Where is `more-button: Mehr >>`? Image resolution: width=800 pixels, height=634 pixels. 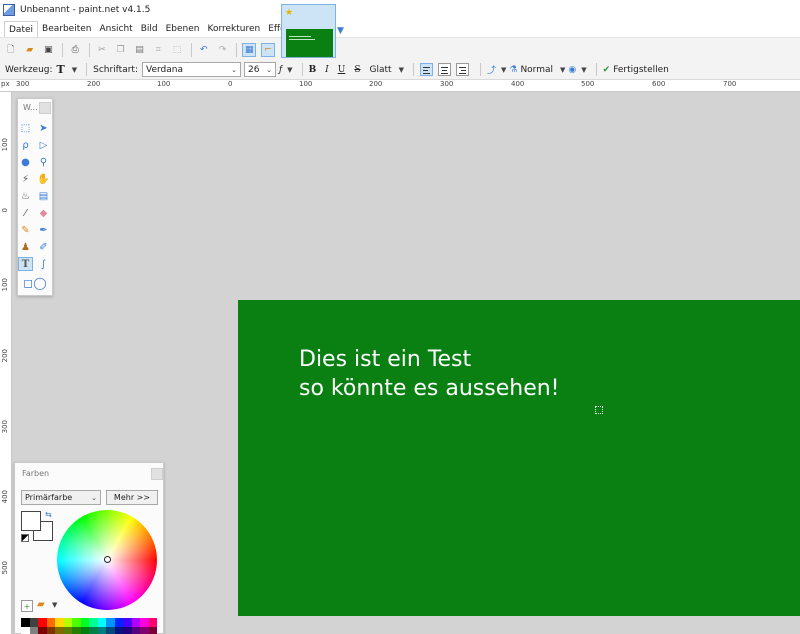
more-button: Mehr >> is located at coordinates (132, 497).